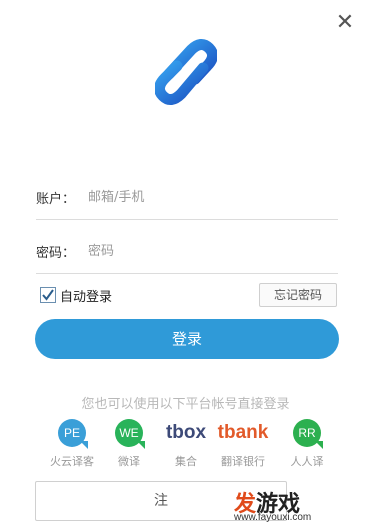 This screenshot has height=530, width=371. What do you see at coordinates (273, 517) in the screenshot?
I see `watermark-url: www.fayouxi.com` at bounding box center [273, 517].